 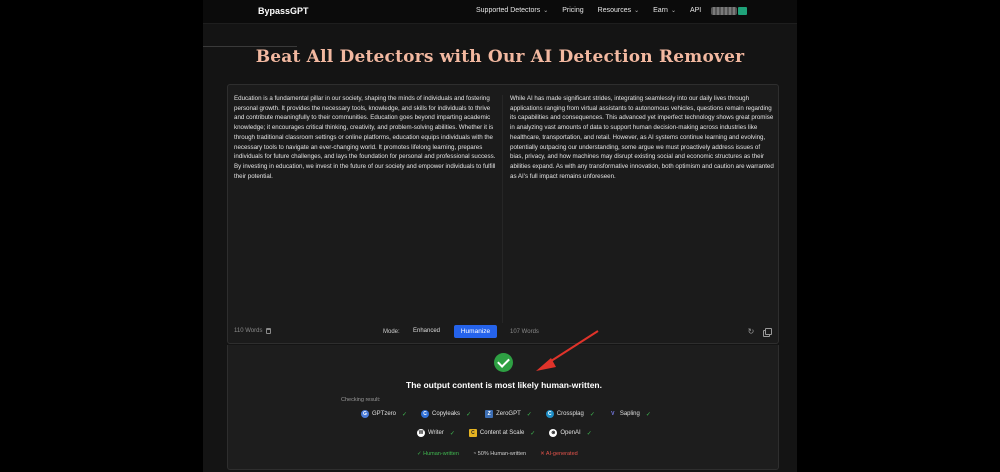 I want to click on detector-openai: ⊛ OpenAI ✓, so click(x=570, y=433).